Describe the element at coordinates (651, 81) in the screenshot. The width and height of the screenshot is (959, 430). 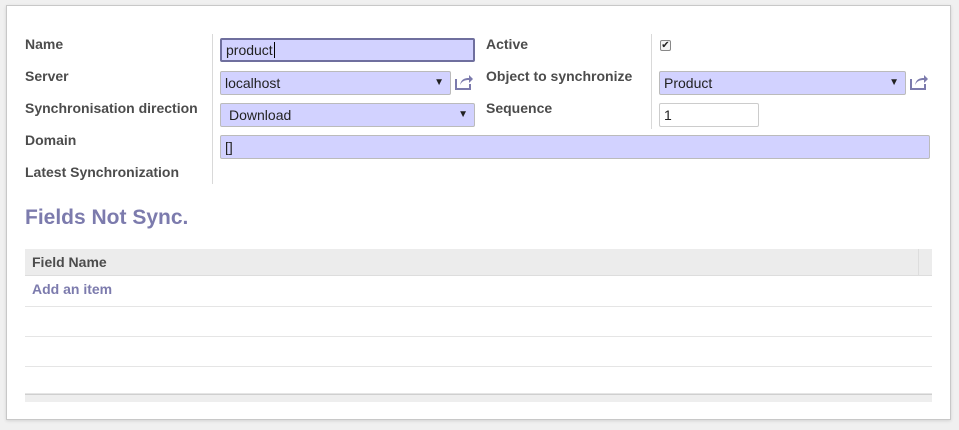
I see `right-label-separator` at that location.